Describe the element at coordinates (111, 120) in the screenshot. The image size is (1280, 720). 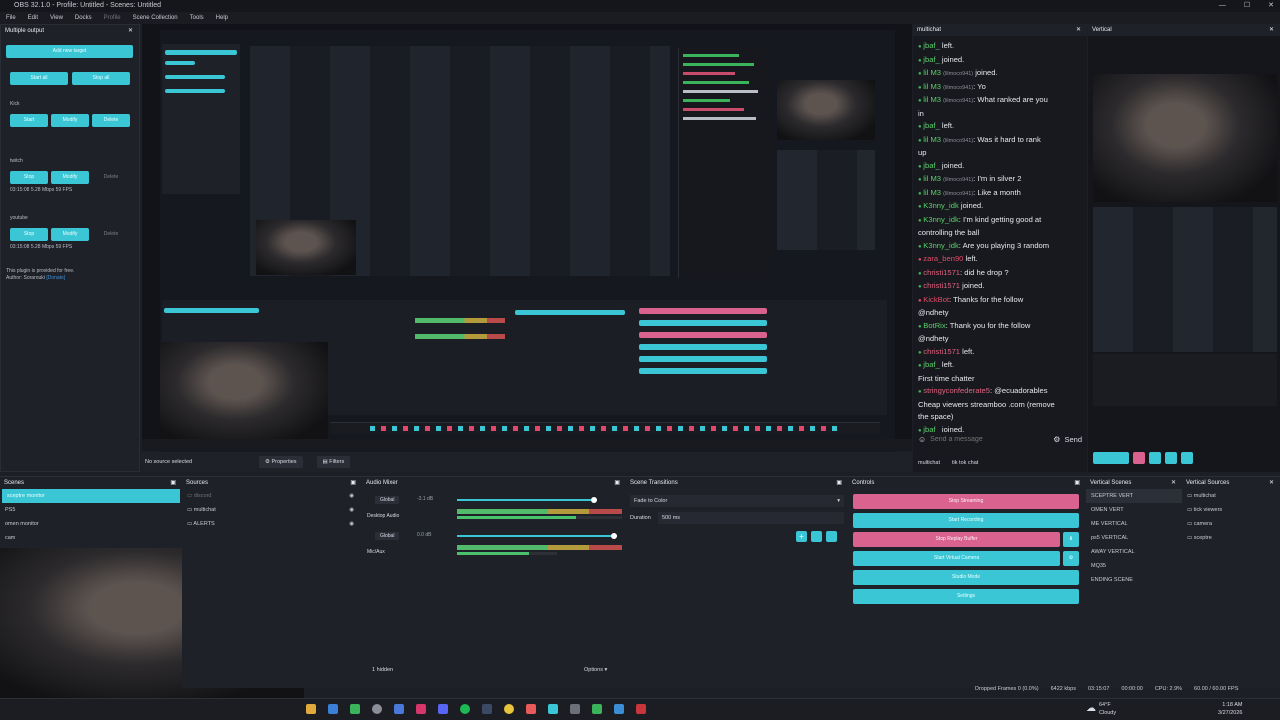
I see `kick-delete-button: Delete` at that location.